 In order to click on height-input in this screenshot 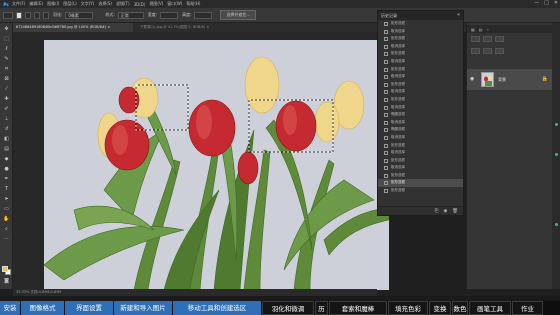, I will do `click(203, 15)`.